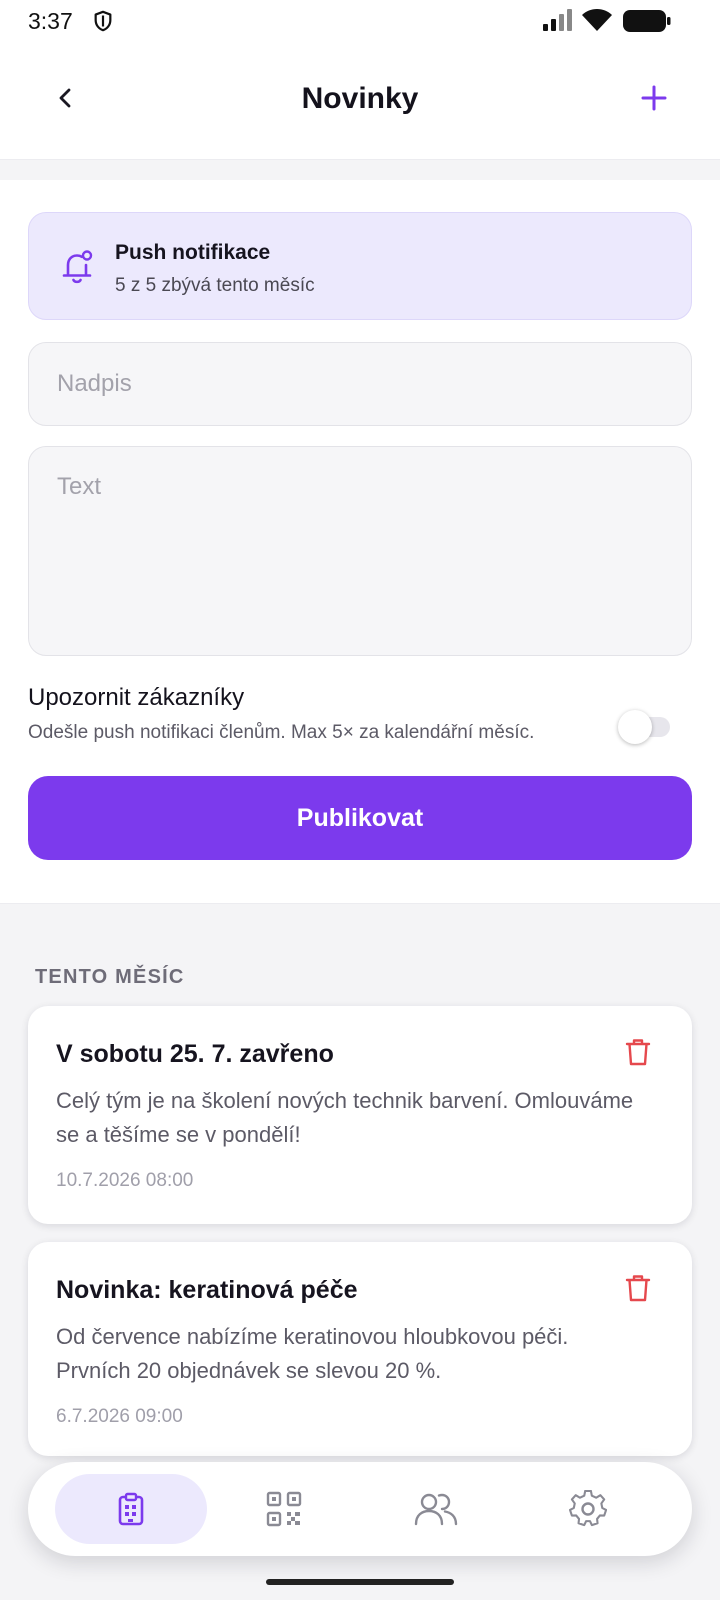  I want to click on publish-button: Publikovat, so click(360, 818).